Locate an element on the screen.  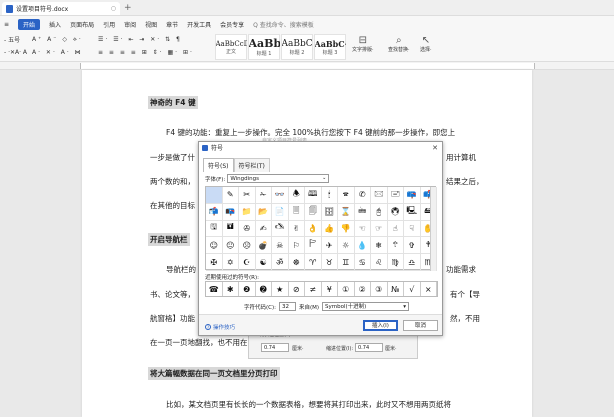
symbol-cell: 📂 is located at coordinates (263, 212).